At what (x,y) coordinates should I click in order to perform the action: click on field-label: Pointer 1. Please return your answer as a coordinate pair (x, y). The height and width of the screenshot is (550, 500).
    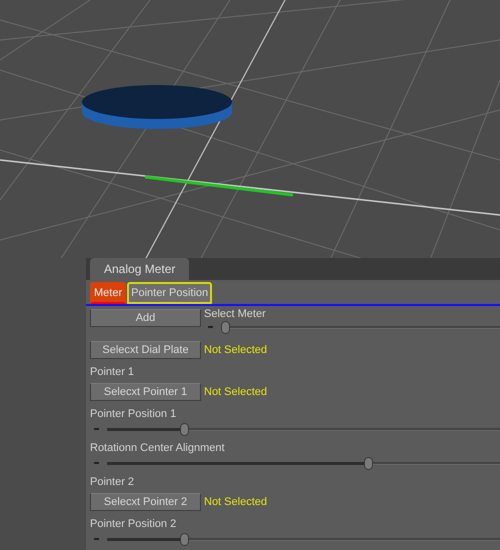
    Looking at the image, I should click on (113, 372).